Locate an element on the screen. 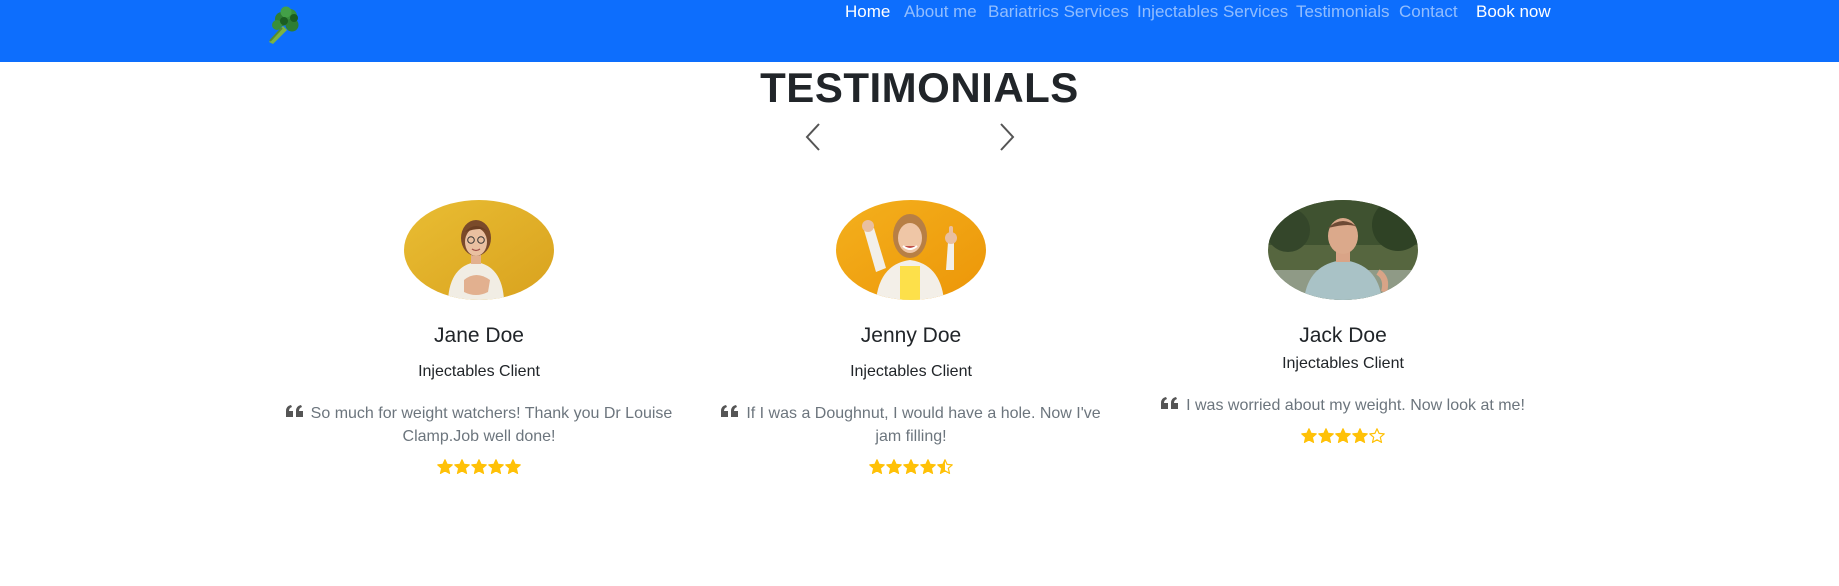  chevron-right-icon is located at coordinates (1007, 137).